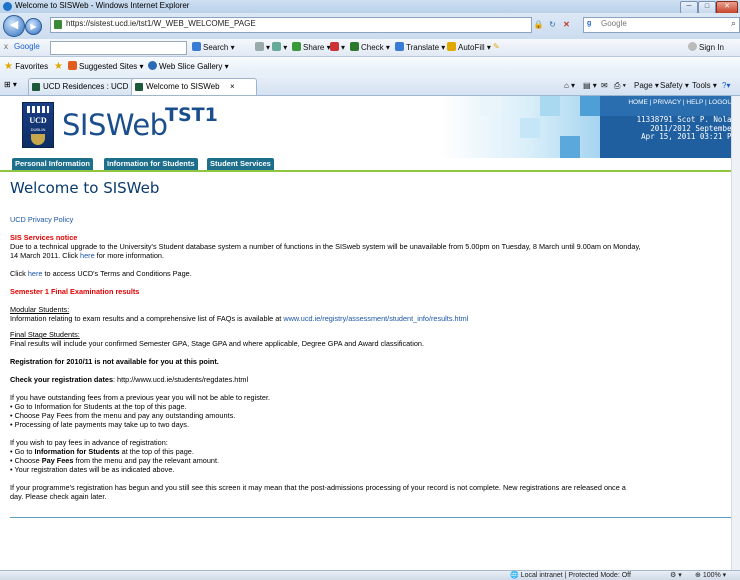  I want to click on google-search-input, so click(118, 48).